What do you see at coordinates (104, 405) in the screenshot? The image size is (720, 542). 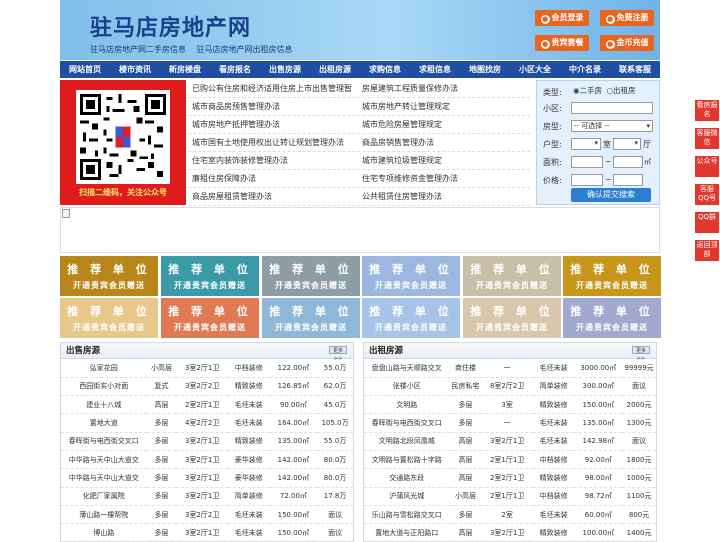 I see `listing-cell: 建业十八城` at bounding box center [104, 405].